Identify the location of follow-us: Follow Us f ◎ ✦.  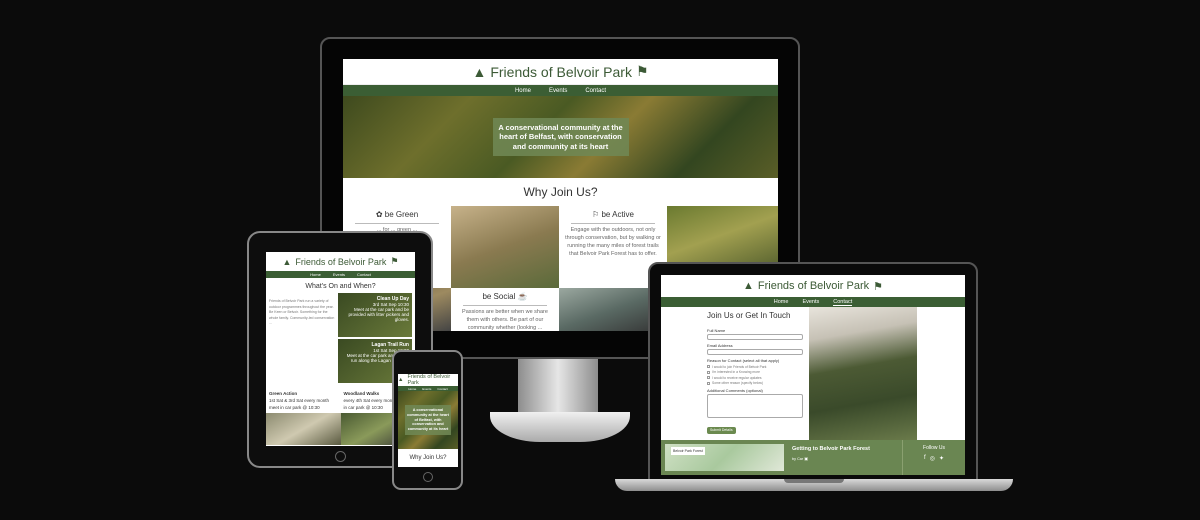
(933, 457).